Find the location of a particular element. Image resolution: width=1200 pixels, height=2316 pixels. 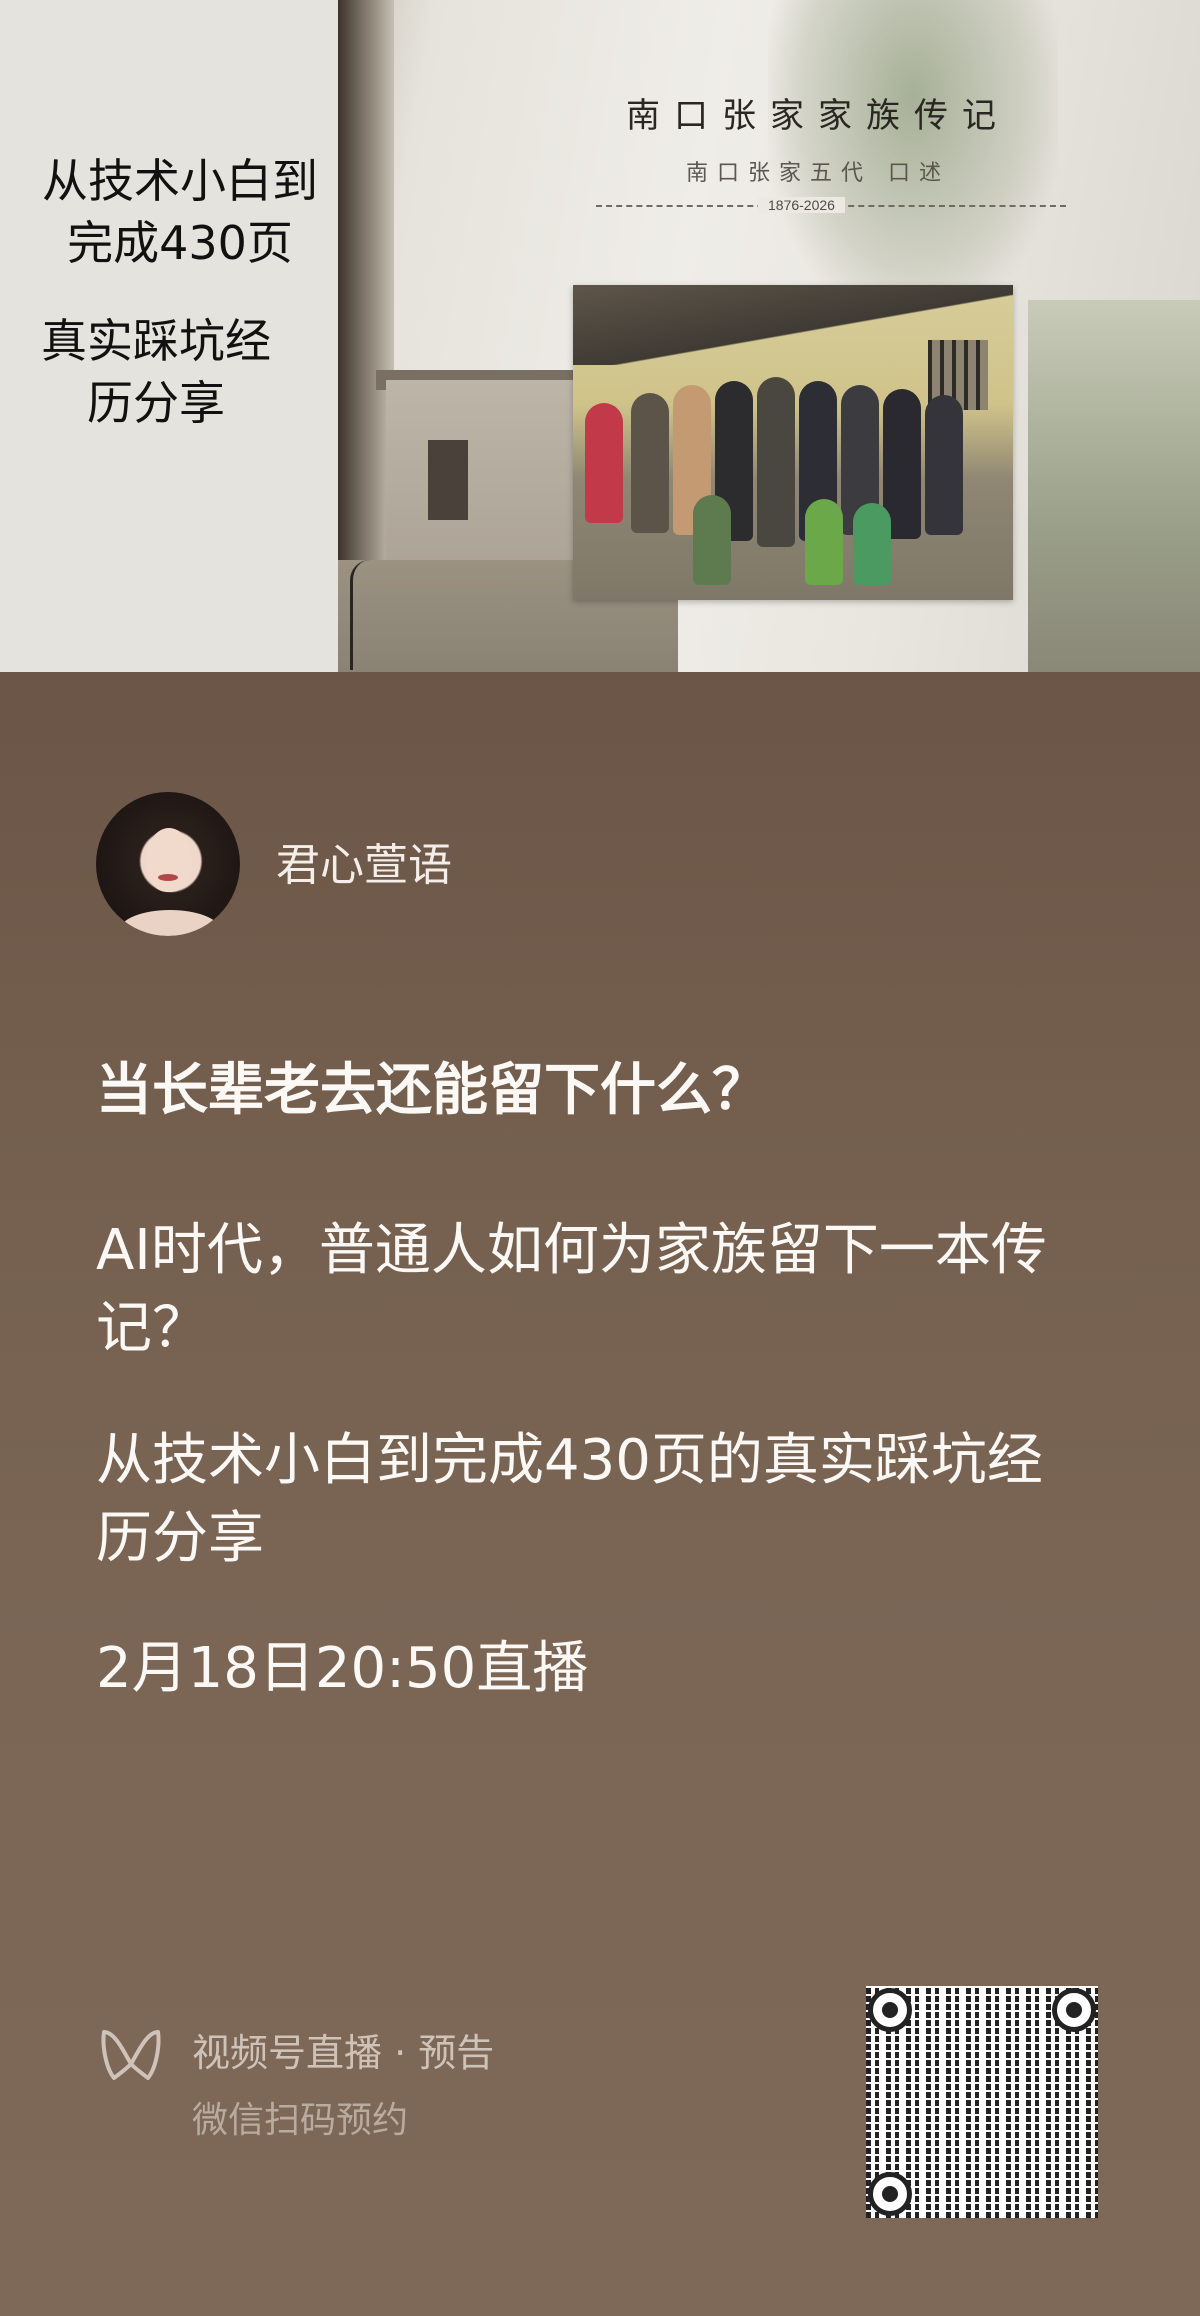

scan-hint: 微信扫码预约 is located at coordinates (300, 2120).